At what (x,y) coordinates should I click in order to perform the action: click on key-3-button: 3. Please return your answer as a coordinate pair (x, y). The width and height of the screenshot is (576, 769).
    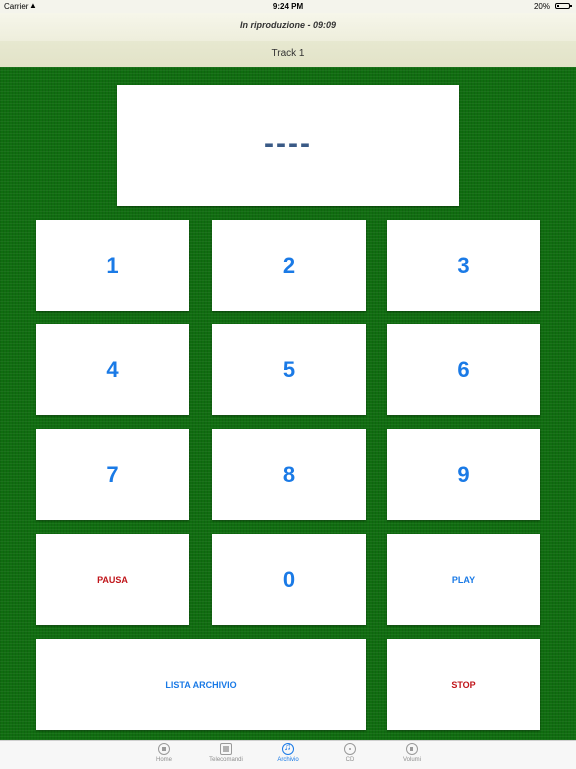
    Looking at the image, I should click on (463, 265).